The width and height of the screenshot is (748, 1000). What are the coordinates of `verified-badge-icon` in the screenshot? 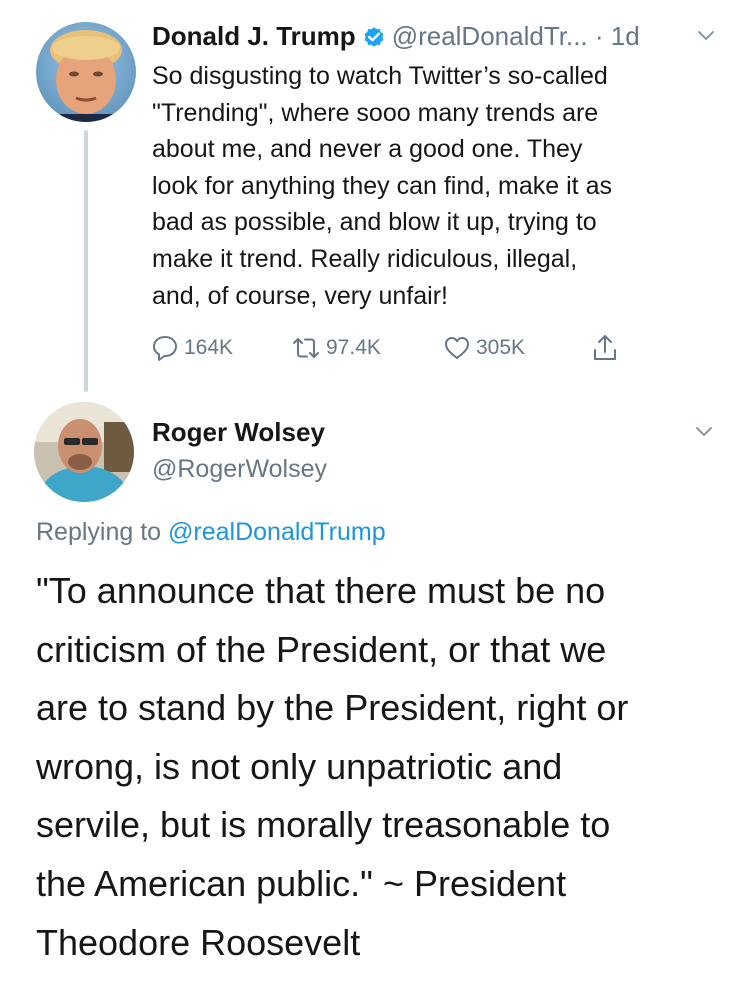 It's located at (374, 37).